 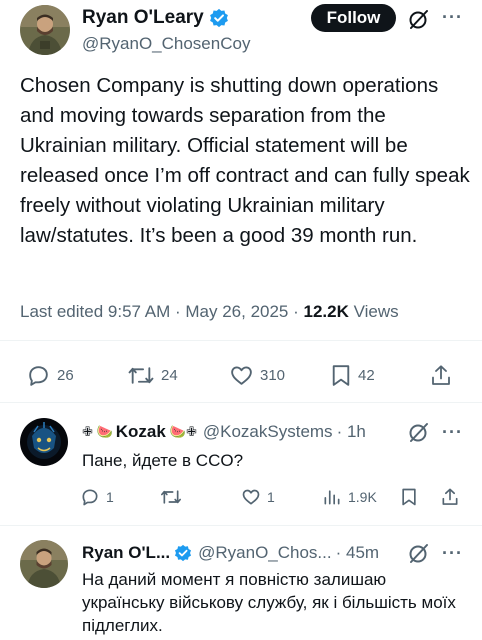 I want to click on views-label: Views, so click(x=373, y=311).